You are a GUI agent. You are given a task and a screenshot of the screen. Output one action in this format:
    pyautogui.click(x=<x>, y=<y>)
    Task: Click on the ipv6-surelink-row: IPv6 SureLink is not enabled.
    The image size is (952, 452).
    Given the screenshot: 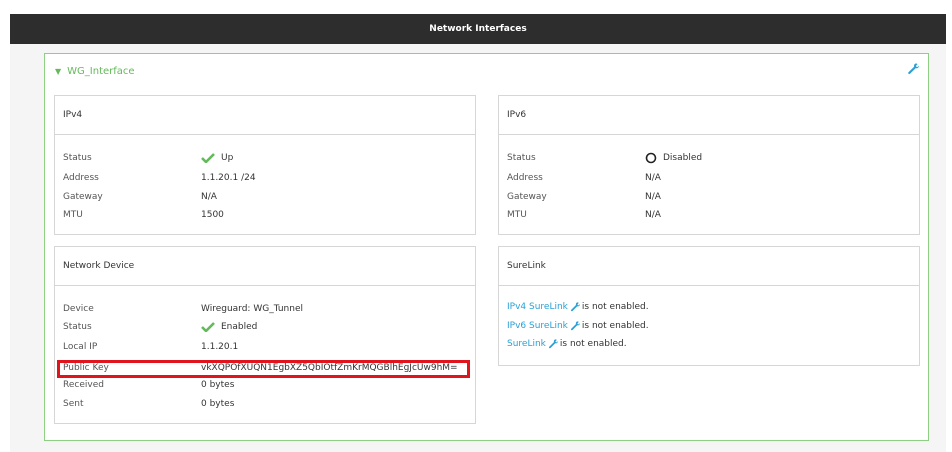 What is the action you would take?
    pyautogui.click(x=578, y=326)
    